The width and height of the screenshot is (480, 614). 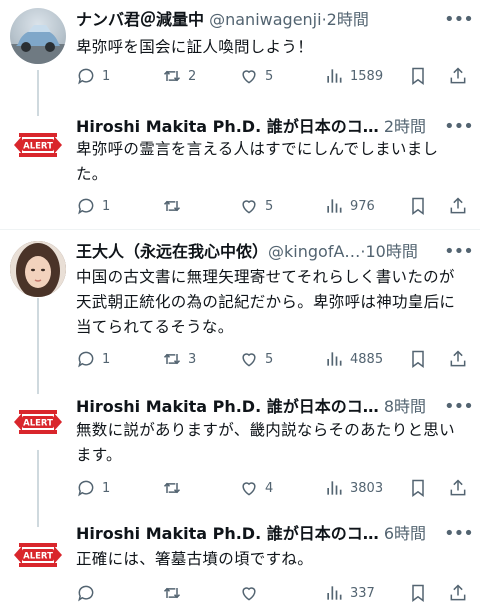 What do you see at coordinates (362, 593) in the screenshot?
I see `views-count: 337` at bounding box center [362, 593].